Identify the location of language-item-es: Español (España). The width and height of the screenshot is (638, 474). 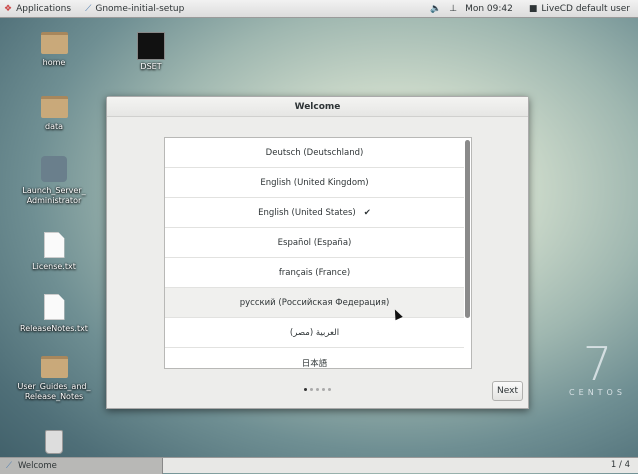
(314, 243).